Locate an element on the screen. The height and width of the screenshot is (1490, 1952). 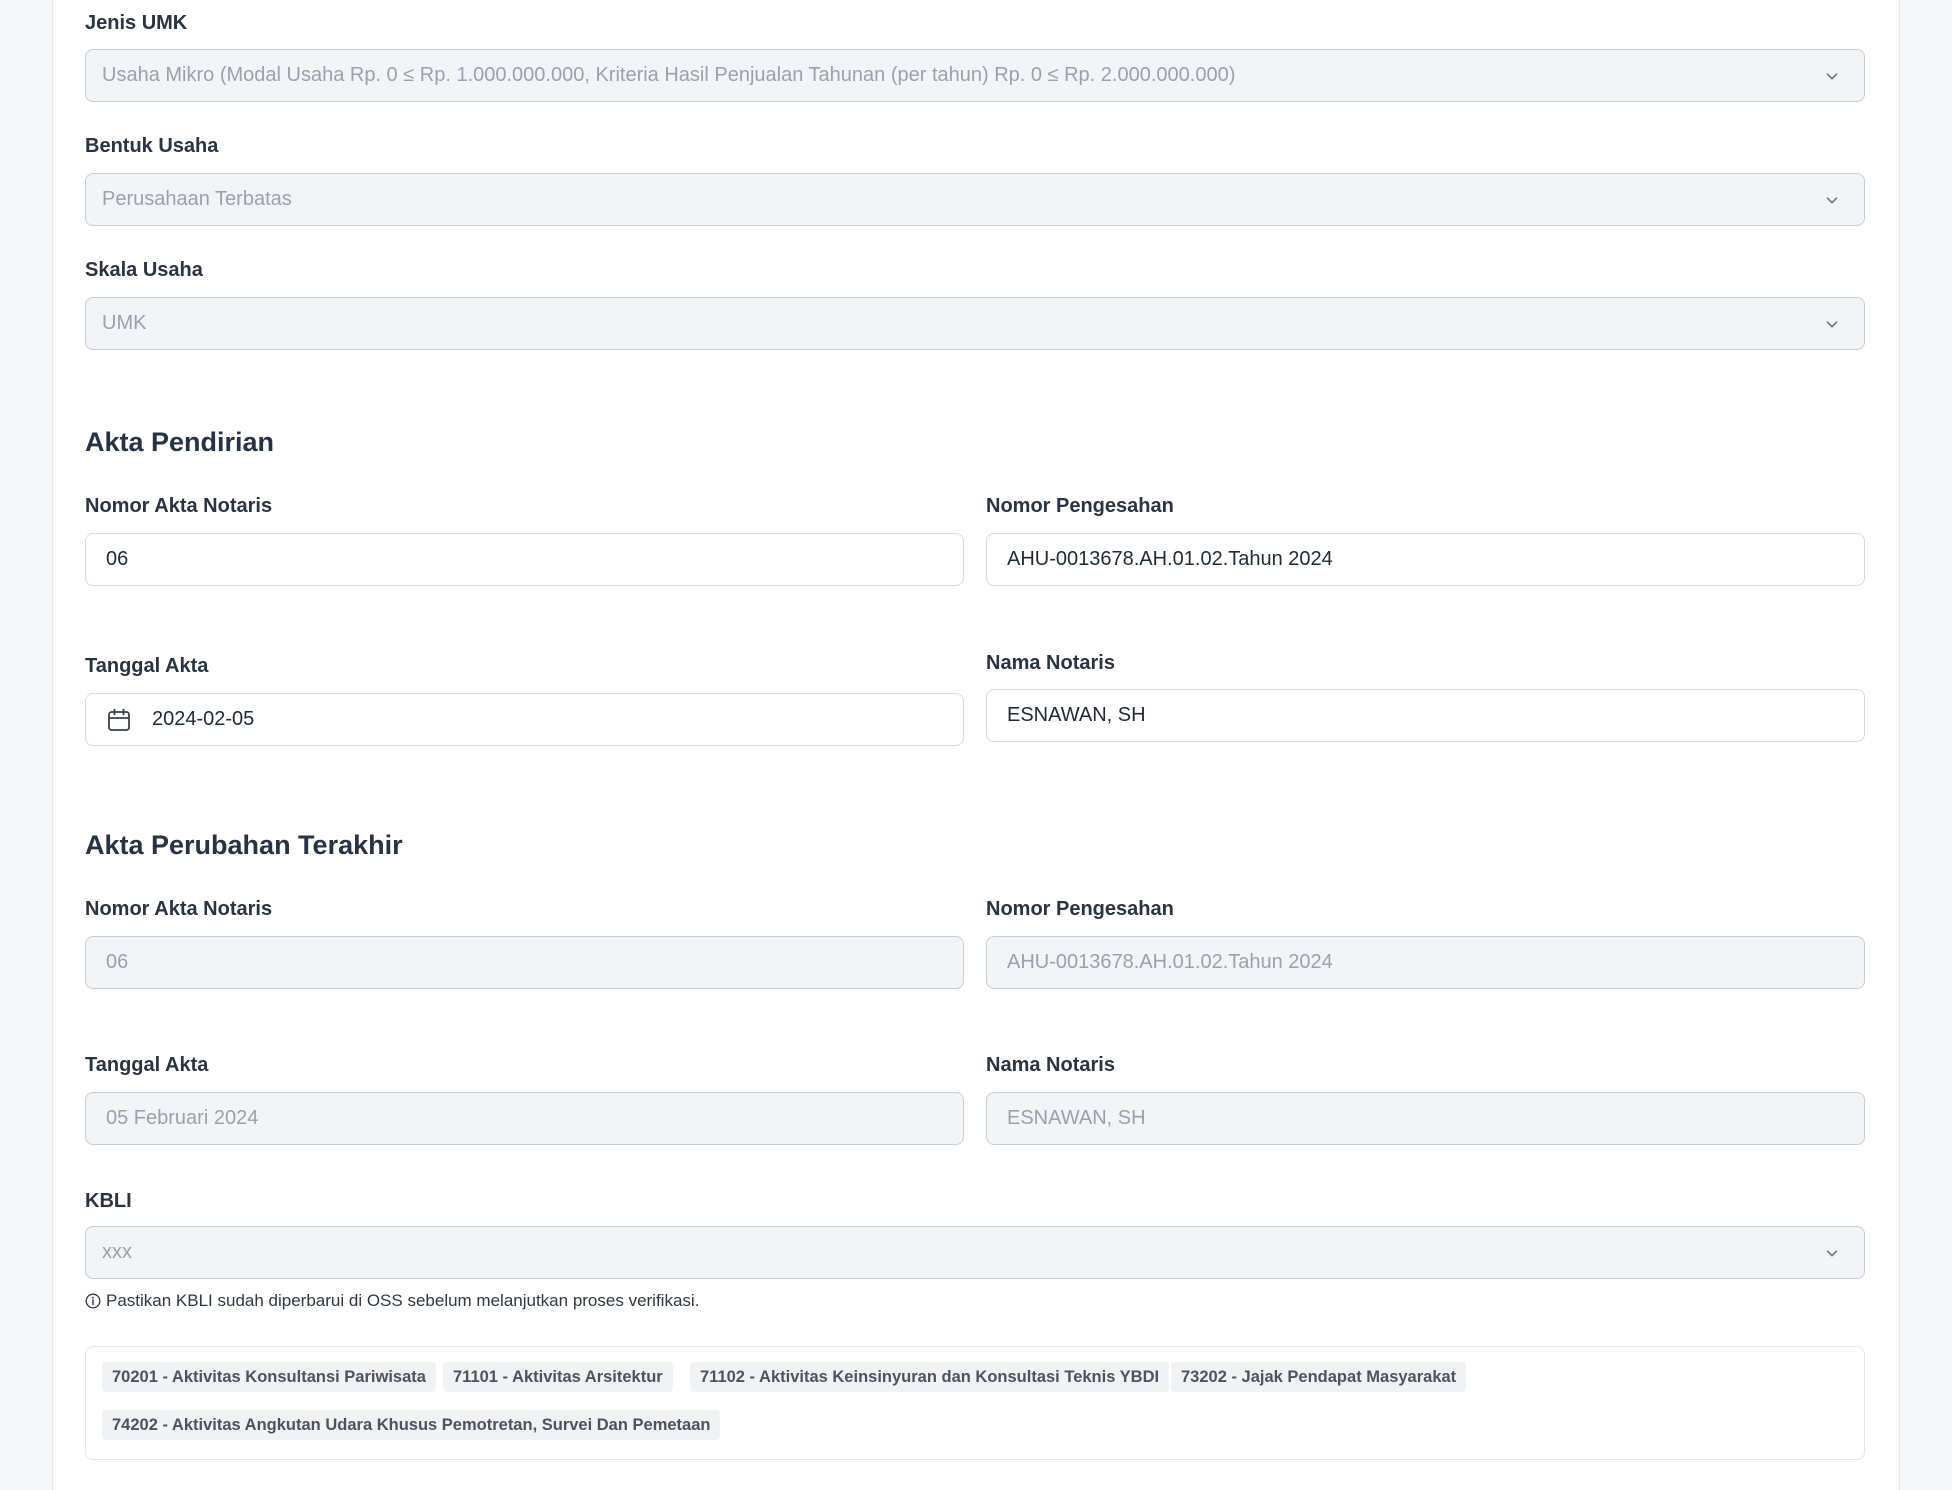
pendirian-tanggal-value: 2024-02-05 is located at coordinates (203, 719).